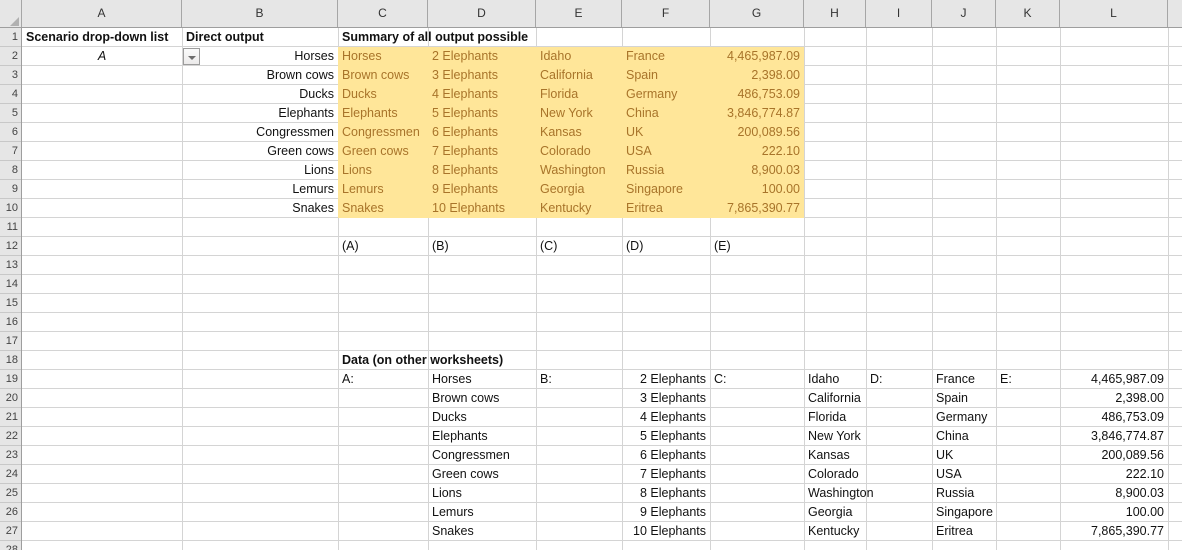 This screenshot has height=550, width=1182. Describe the element at coordinates (482, 398) in the screenshot. I see `data-animal-cell: Brown cows` at that location.